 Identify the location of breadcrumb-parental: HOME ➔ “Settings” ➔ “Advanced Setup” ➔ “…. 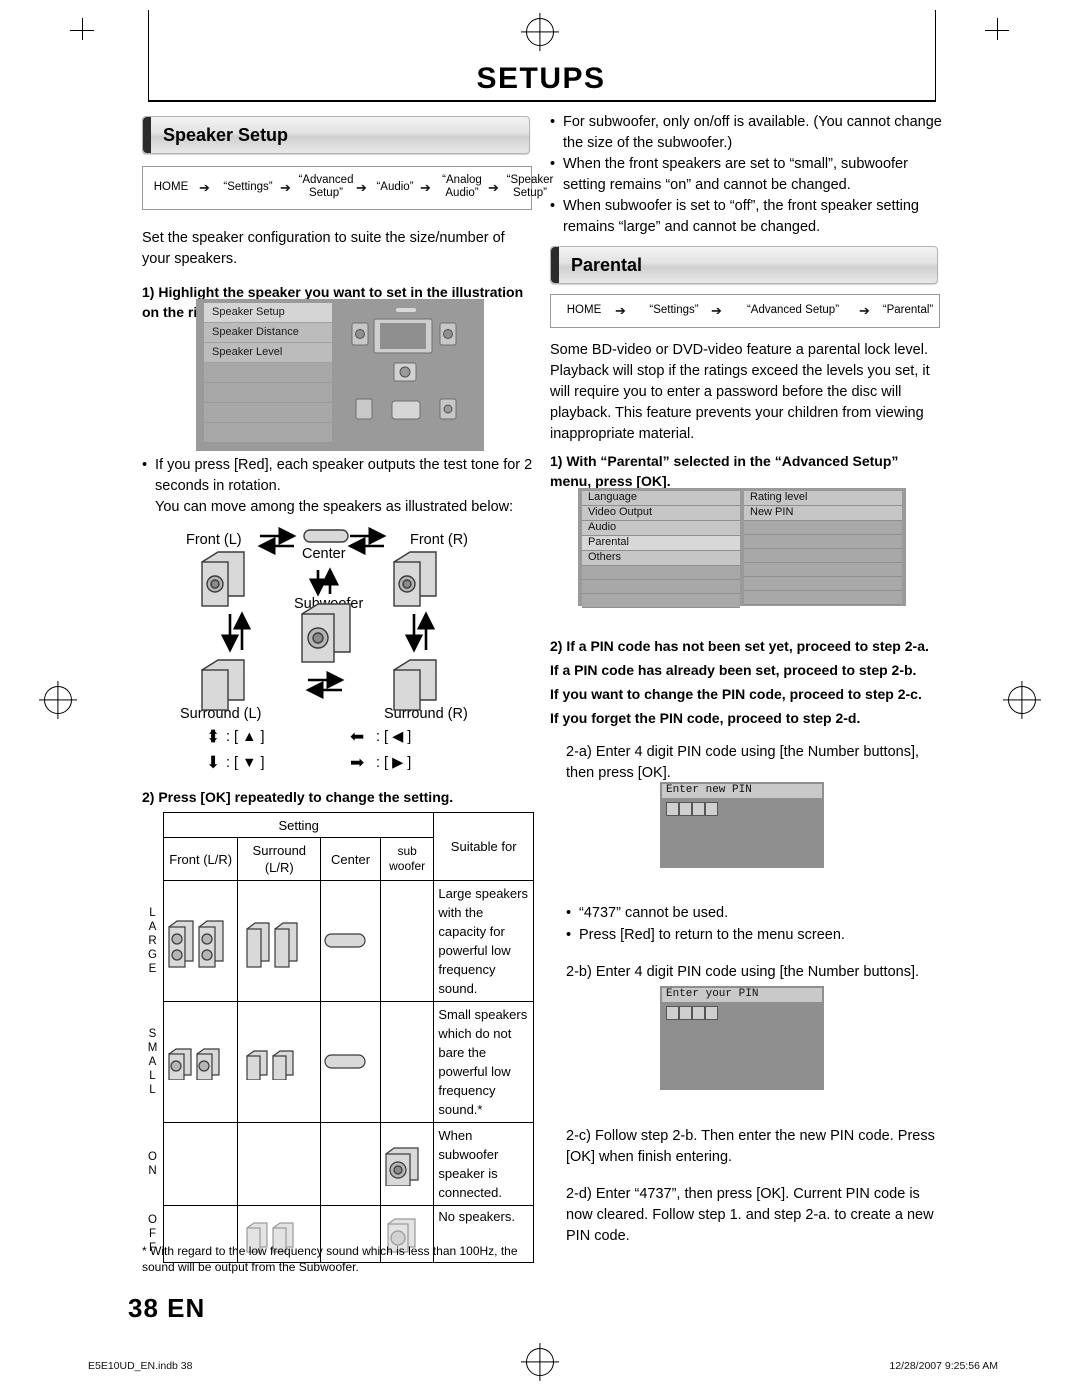
(745, 311).